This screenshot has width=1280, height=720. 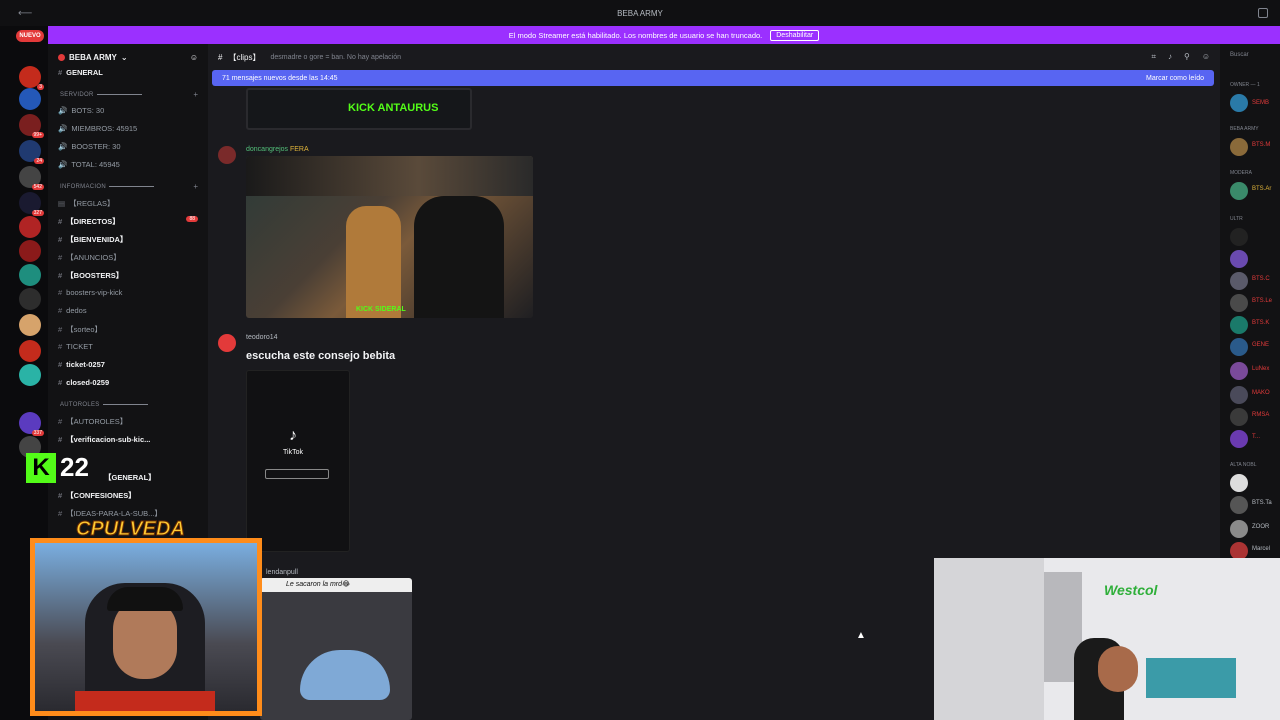 What do you see at coordinates (1262, 503) in the screenshot?
I see `member-name: BTS.Ta` at bounding box center [1262, 503].